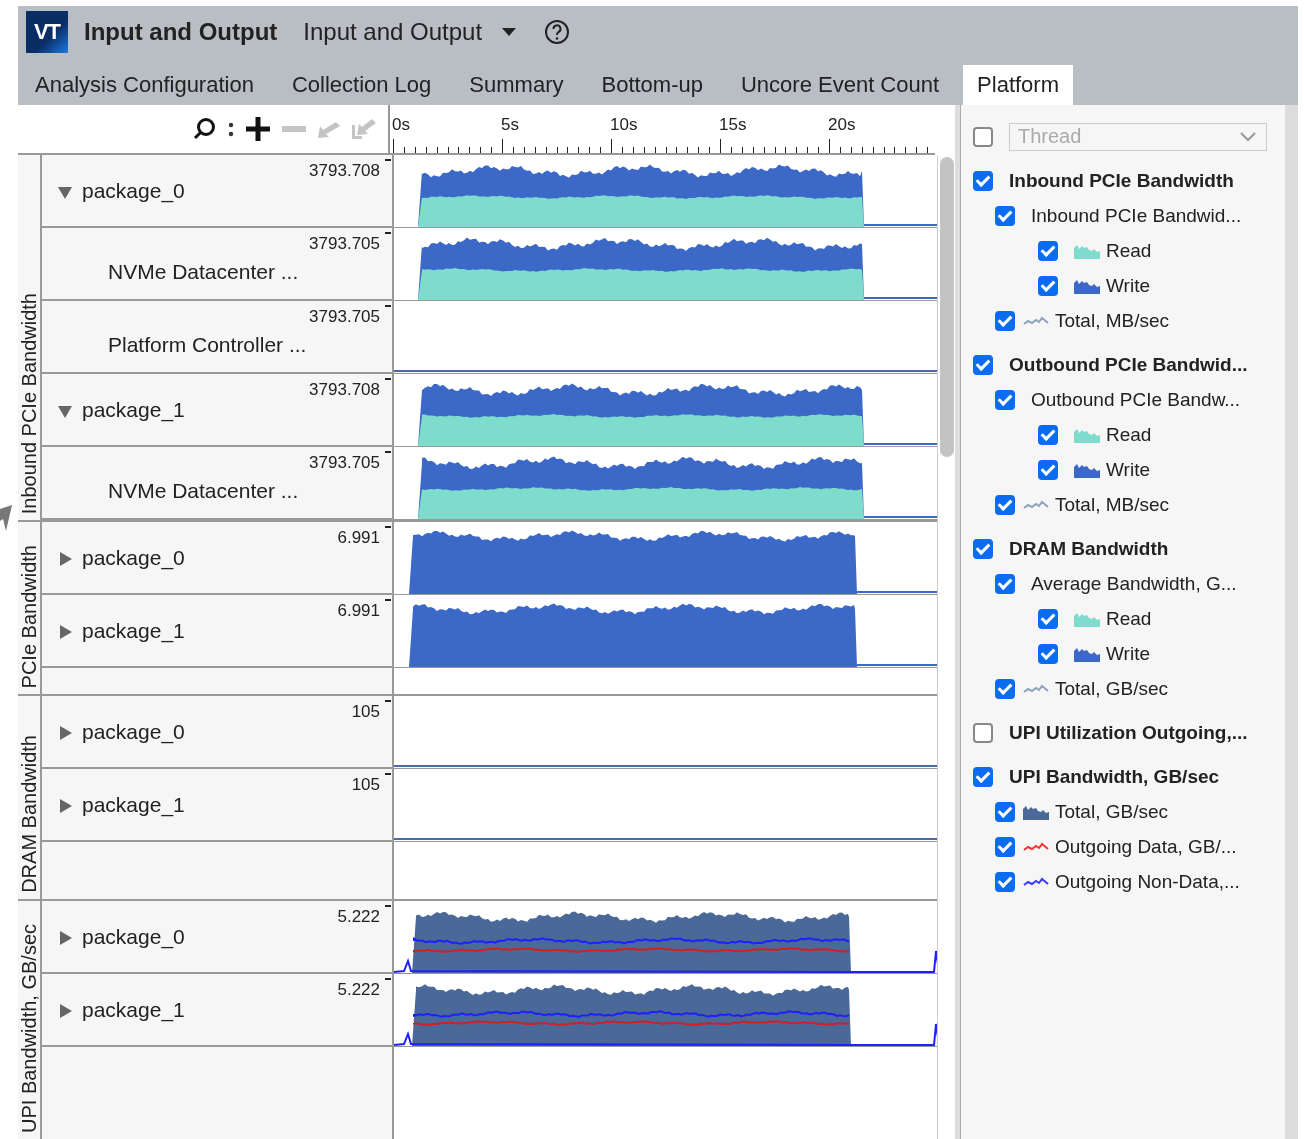 The height and width of the screenshot is (1139, 1304). What do you see at coordinates (516, 85) in the screenshot?
I see `tab: Summary` at bounding box center [516, 85].